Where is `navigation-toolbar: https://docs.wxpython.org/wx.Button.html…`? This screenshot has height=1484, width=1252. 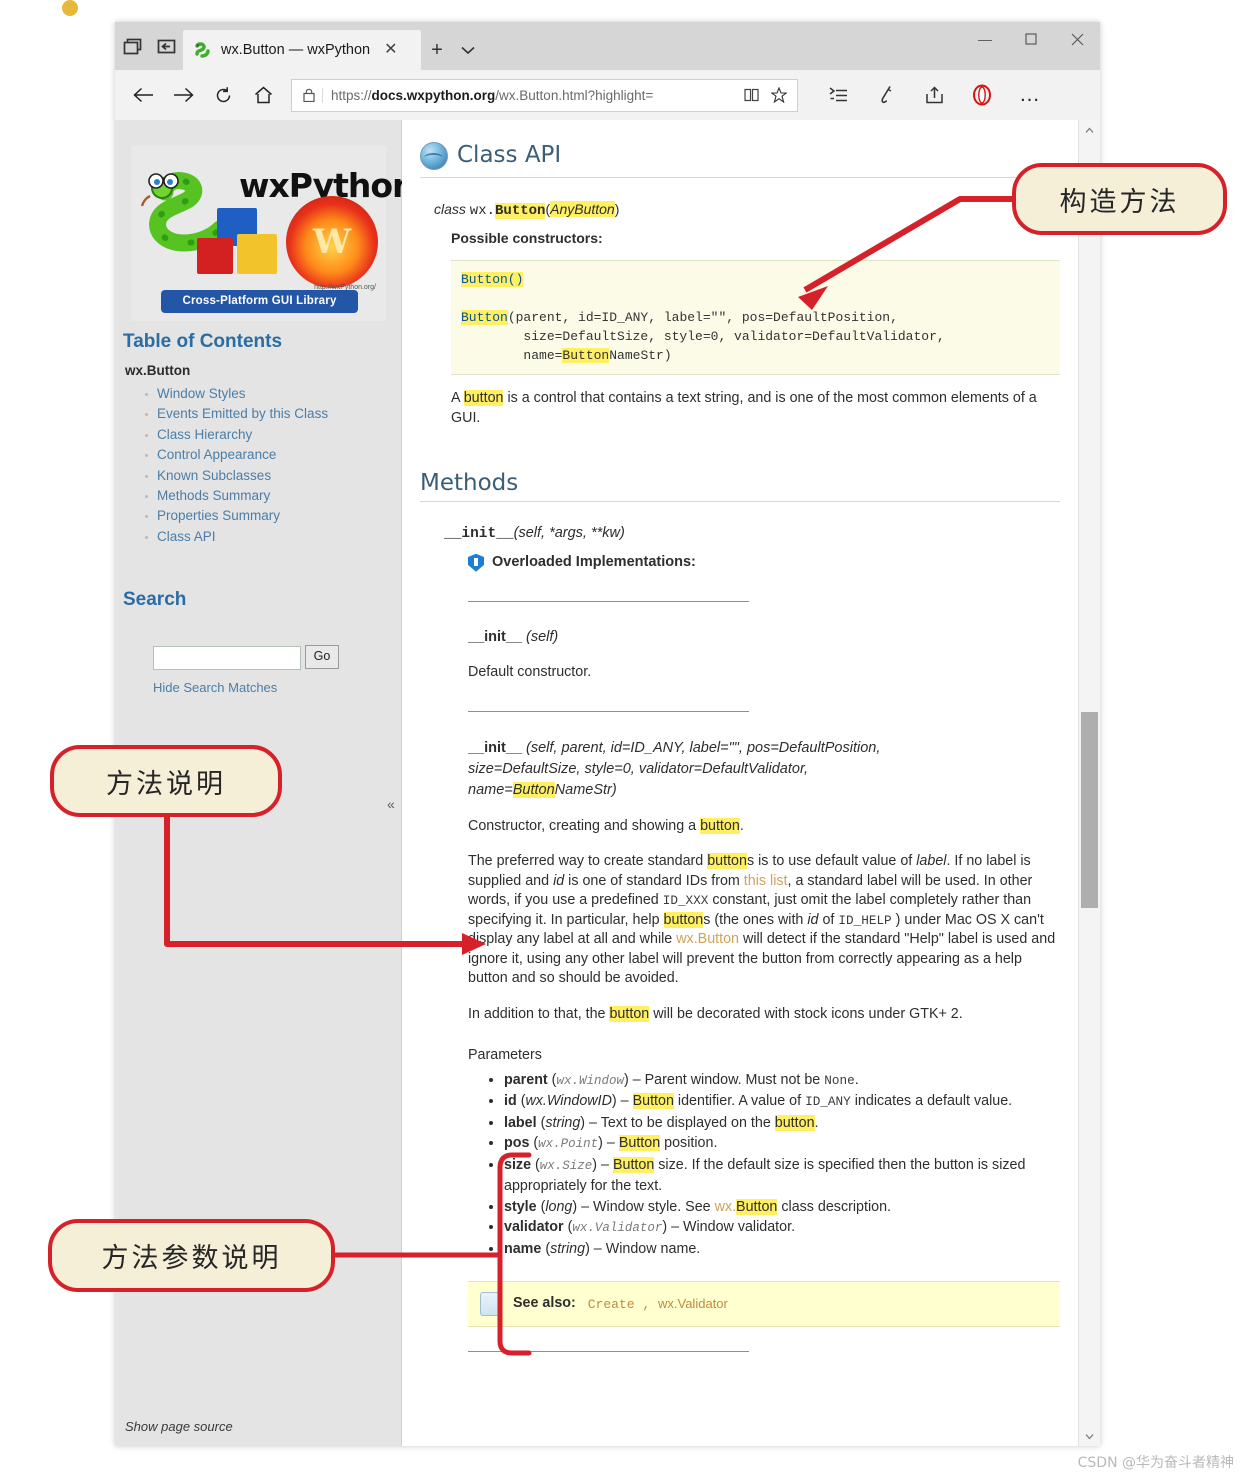 navigation-toolbar: https://docs.wxpython.org/wx.Button.html… is located at coordinates (607, 95).